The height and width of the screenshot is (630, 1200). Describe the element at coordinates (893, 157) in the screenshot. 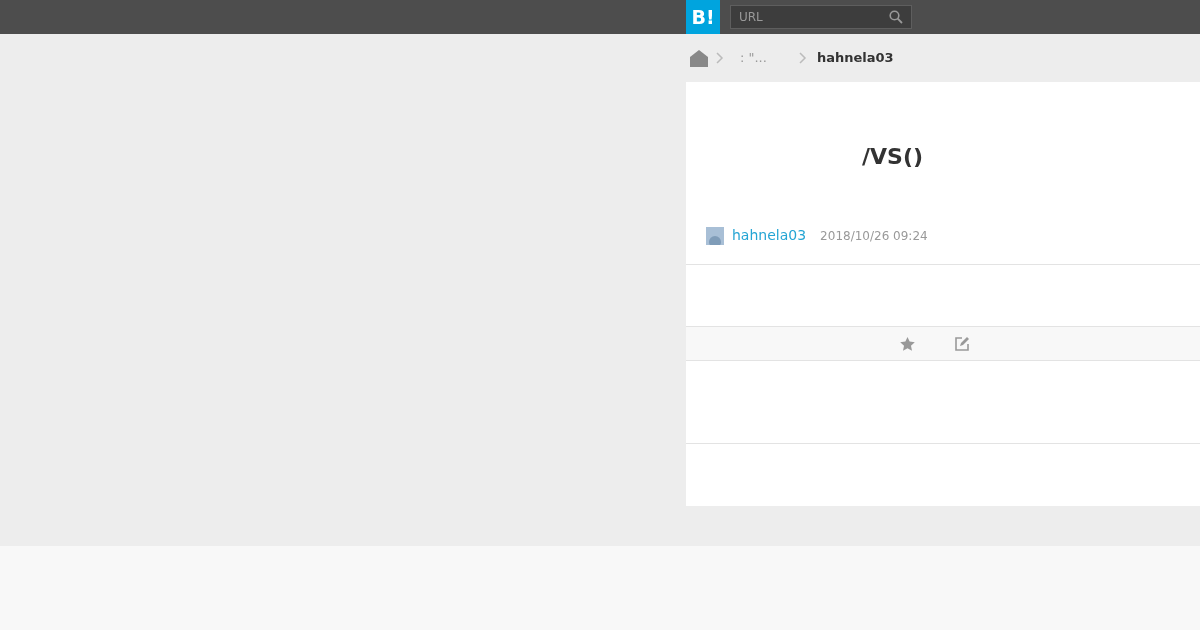

I see `entry-title: /VS()` at that location.